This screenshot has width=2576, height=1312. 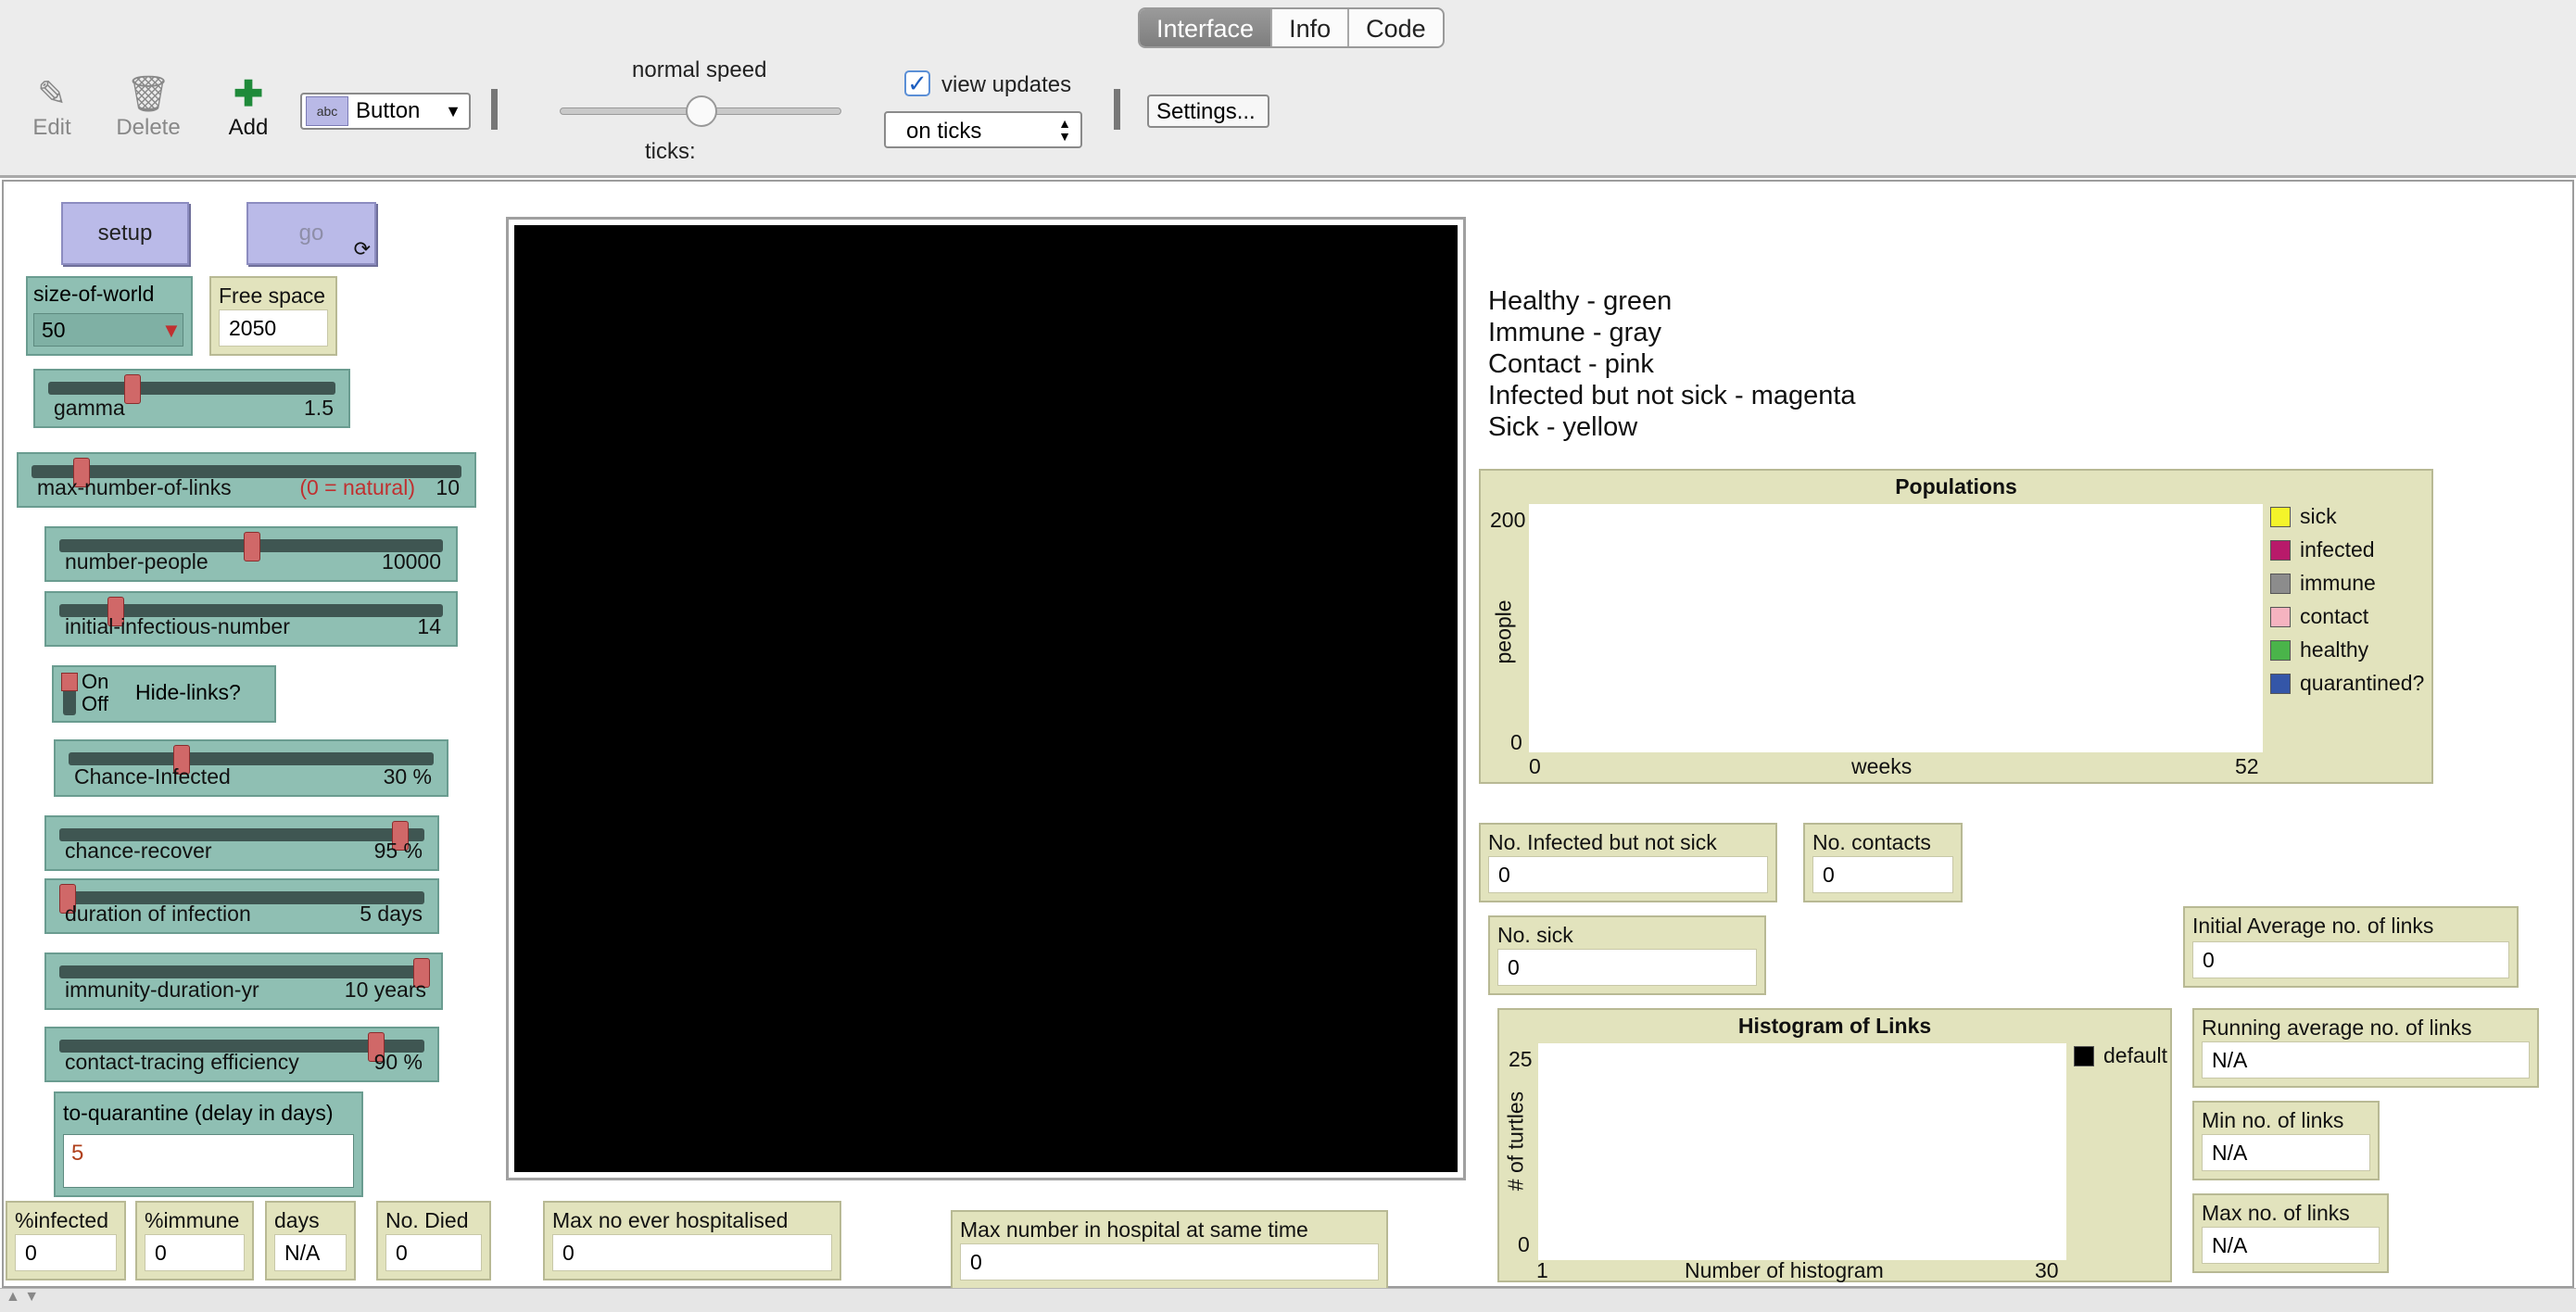 What do you see at coordinates (327, 111) in the screenshot?
I see `button-widget-icon: abc` at bounding box center [327, 111].